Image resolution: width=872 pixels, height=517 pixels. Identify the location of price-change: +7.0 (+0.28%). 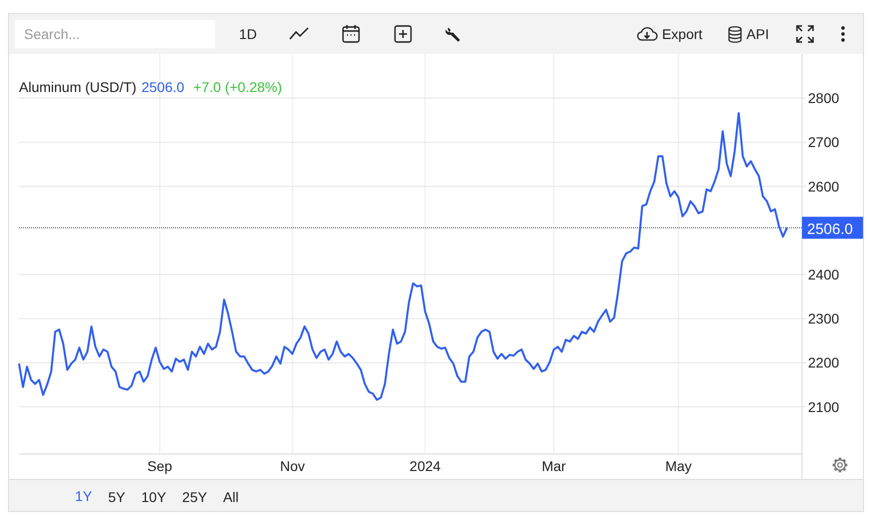
(237, 87).